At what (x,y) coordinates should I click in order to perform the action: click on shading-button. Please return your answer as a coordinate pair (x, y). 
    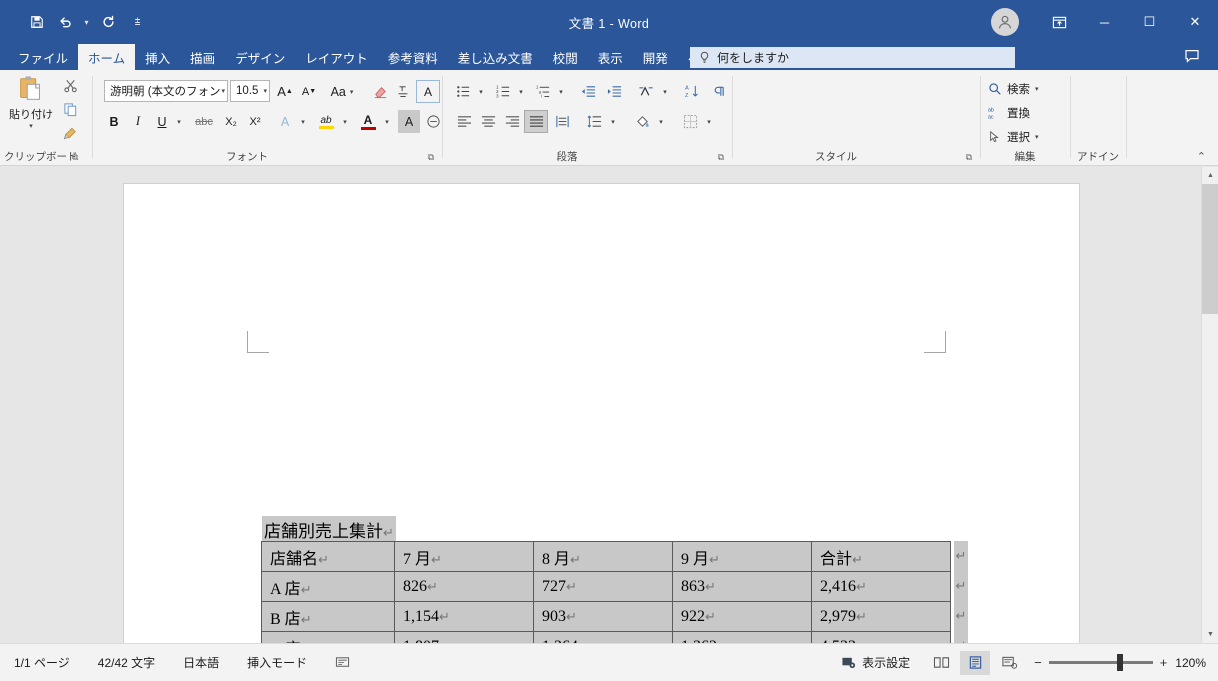
    Looking at the image, I should click on (642, 121).